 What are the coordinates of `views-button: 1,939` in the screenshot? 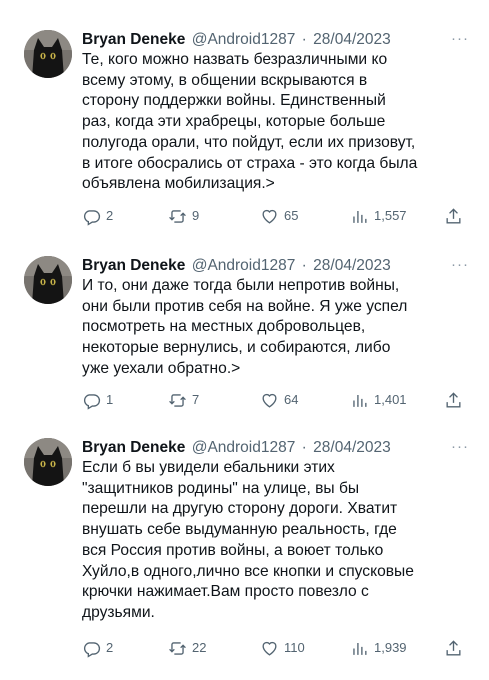 It's located at (378, 648).